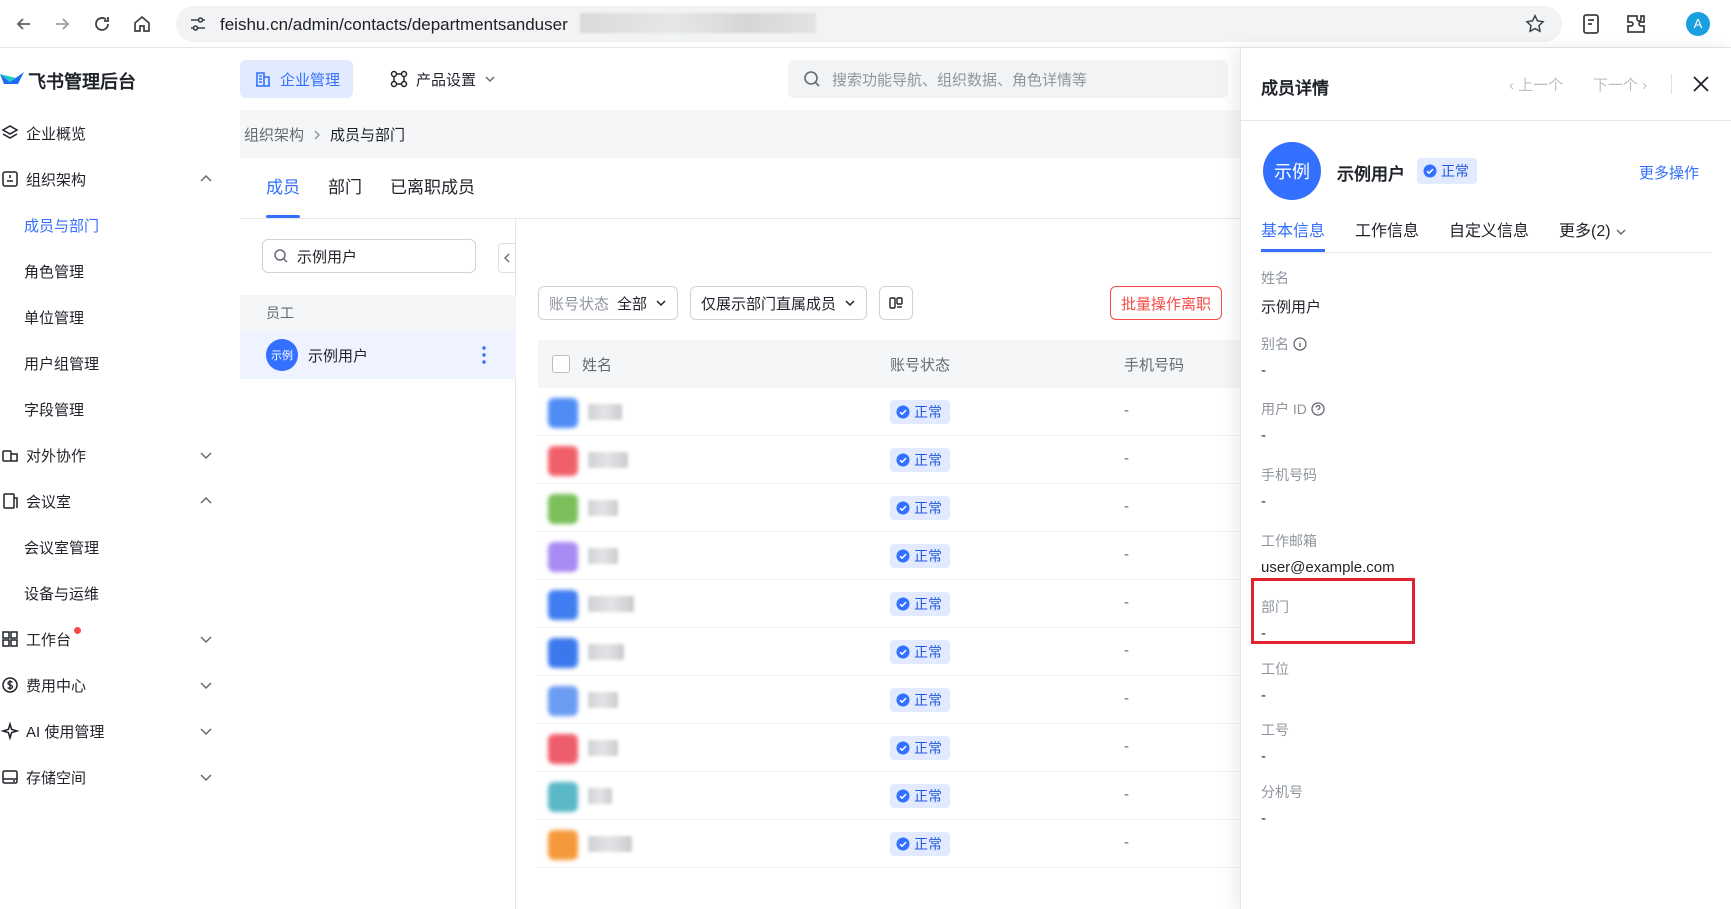 The height and width of the screenshot is (909, 1731). Describe the element at coordinates (698, 23) in the screenshot. I see `redacted-url-part` at that location.